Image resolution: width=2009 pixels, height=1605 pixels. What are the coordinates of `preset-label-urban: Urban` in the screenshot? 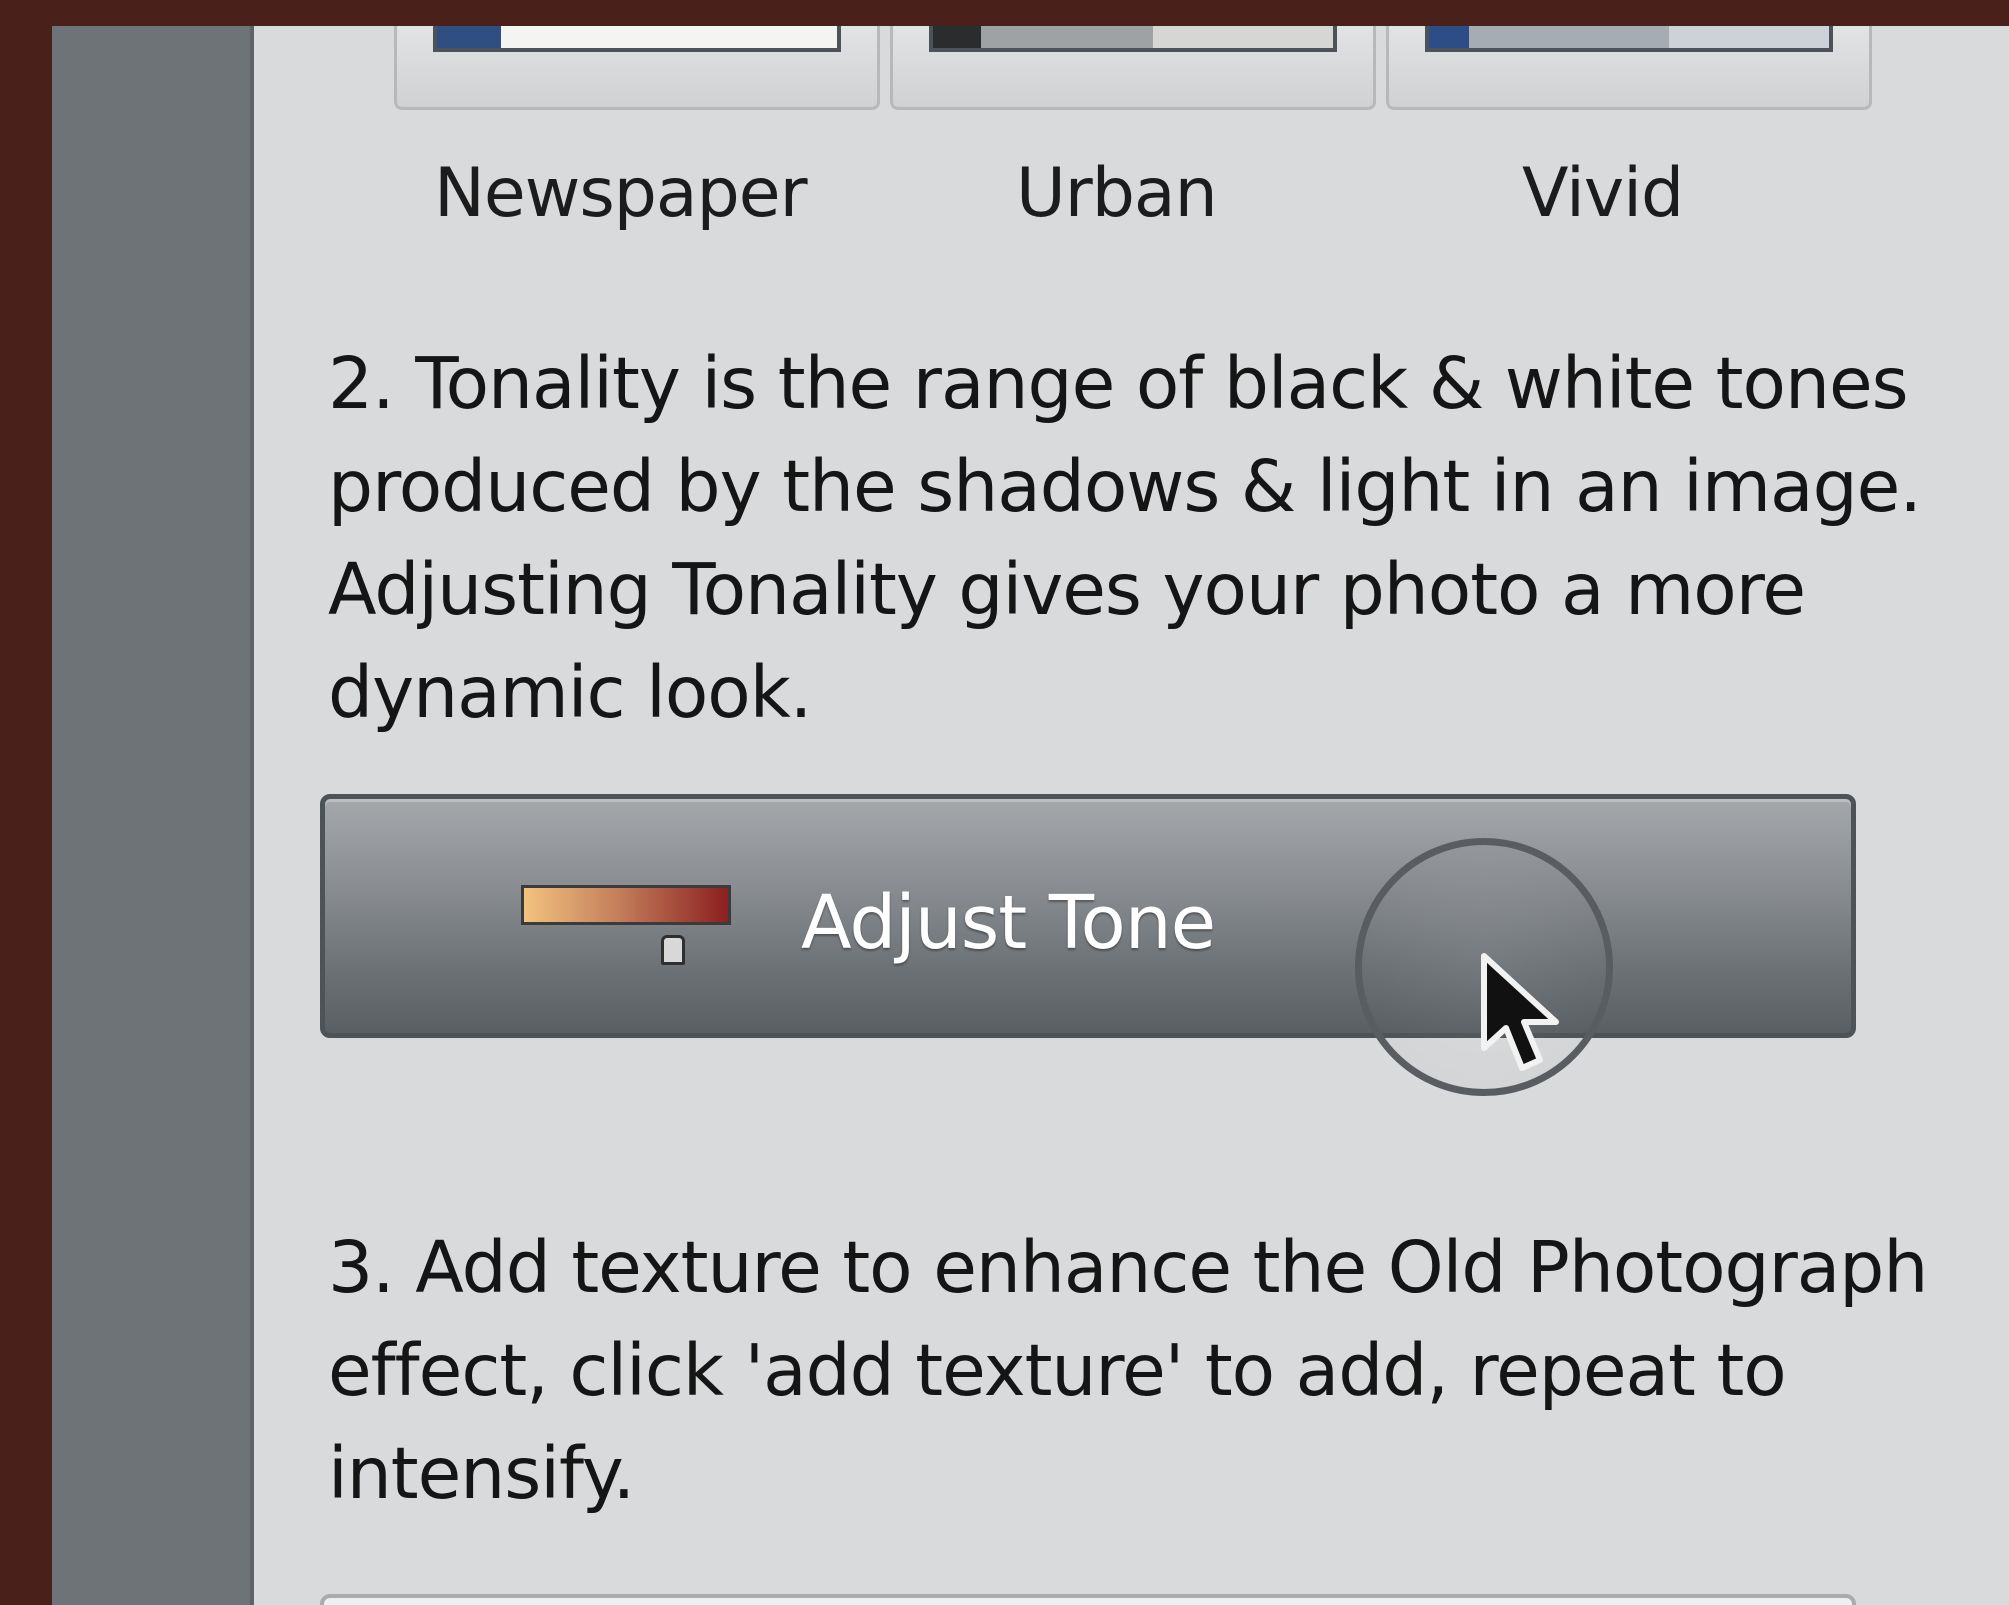 It's located at (1117, 193).